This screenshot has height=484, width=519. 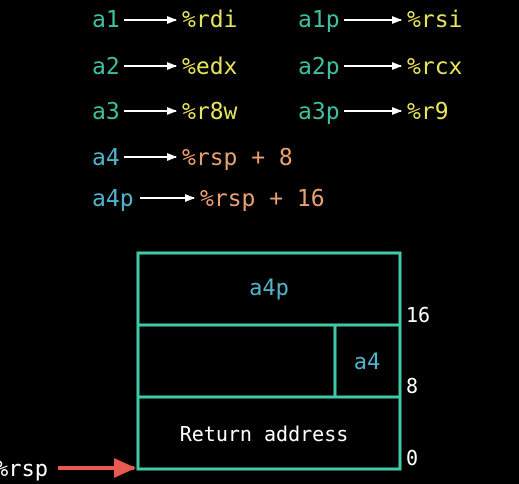 What do you see at coordinates (269, 288) in the screenshot?
I see `stack-cell-a4p: a4p` at bounding box center [269, 288].